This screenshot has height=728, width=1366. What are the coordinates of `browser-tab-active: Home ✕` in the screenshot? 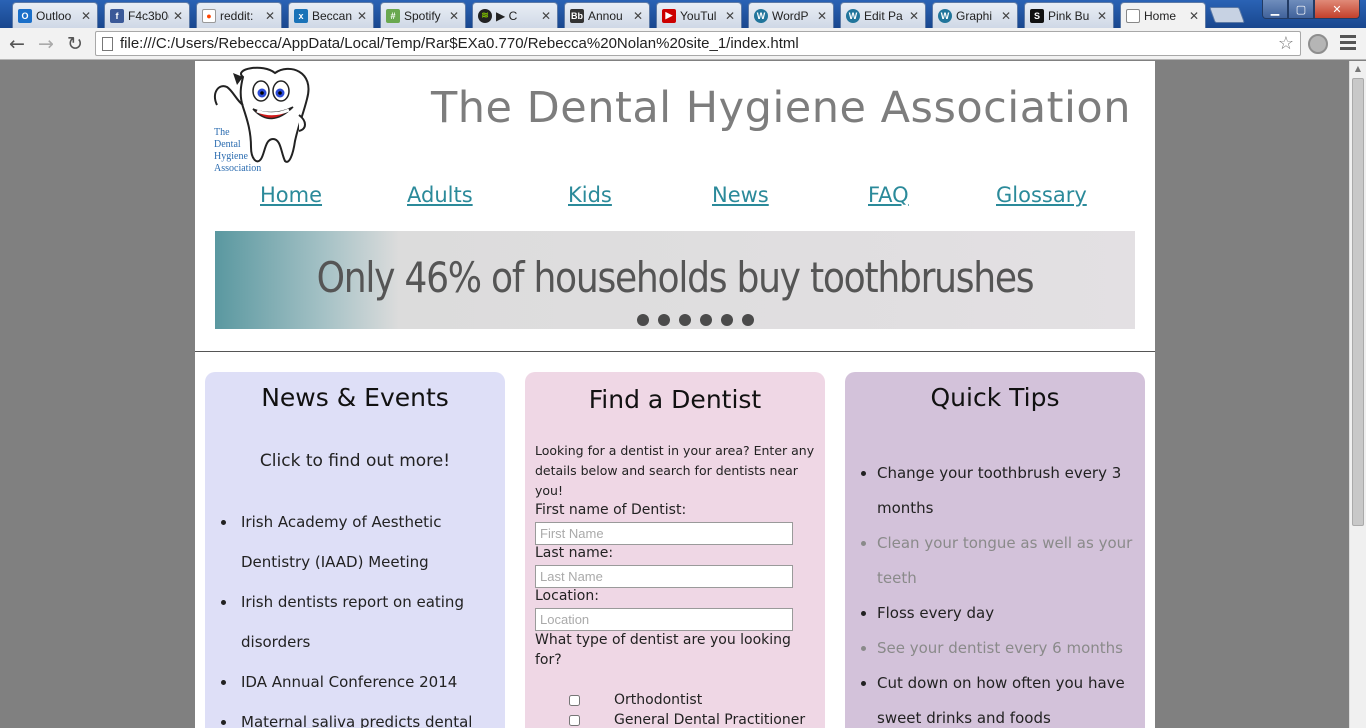 It's located at (1163, 15).